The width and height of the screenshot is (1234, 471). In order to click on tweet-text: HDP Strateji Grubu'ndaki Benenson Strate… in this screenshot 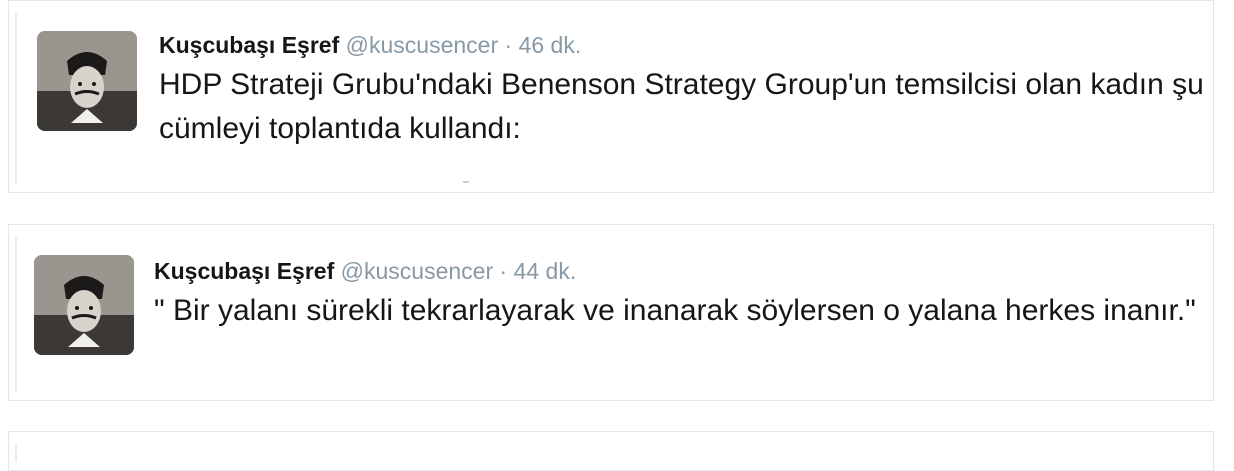, I will do `click(681, 106)`.